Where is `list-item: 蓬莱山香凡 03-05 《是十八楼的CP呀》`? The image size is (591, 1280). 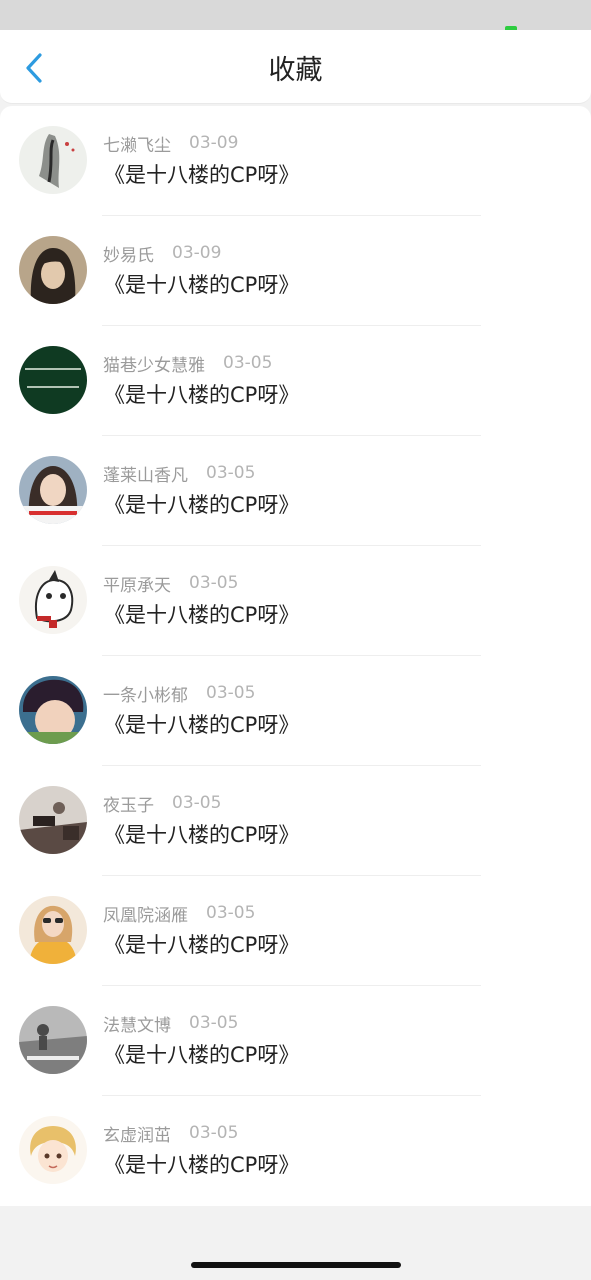 list-item: 蓬莱山香凡 03-05 《是十八楼的CP呀》 is located at coordinates (295, 491).